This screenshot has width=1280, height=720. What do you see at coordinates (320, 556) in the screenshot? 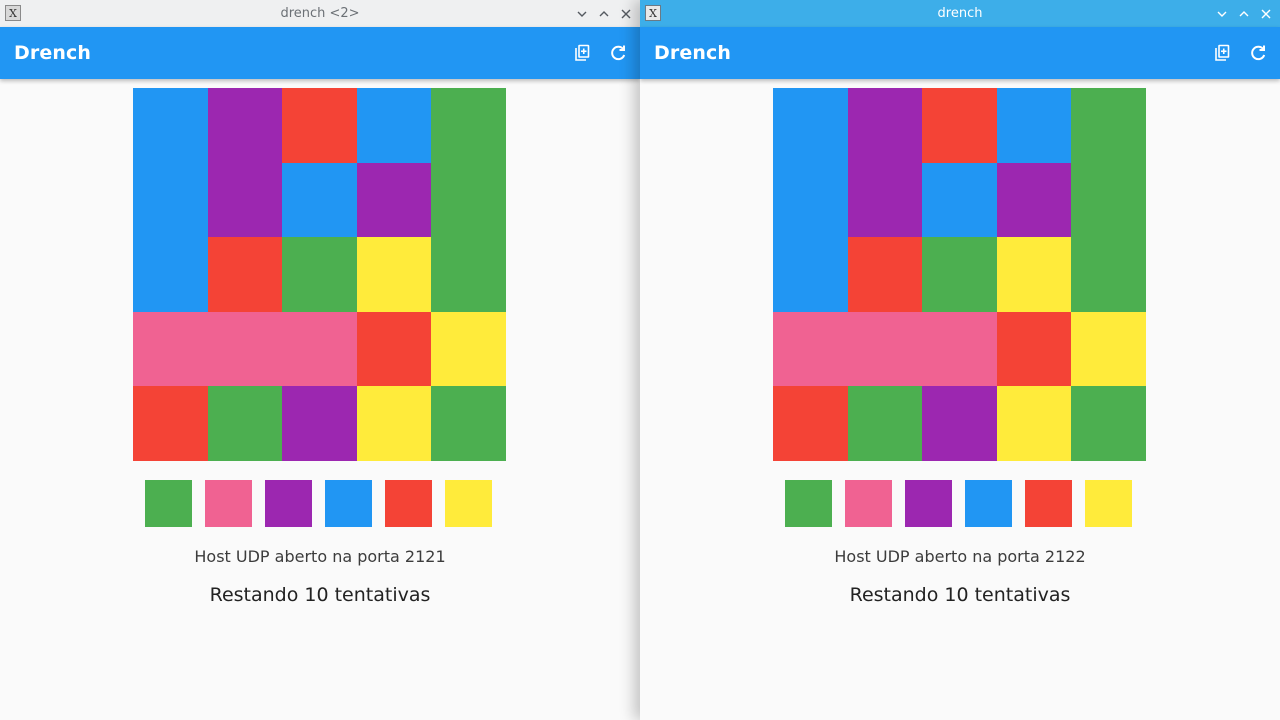
I see `host-status-text: Host UDP aberto na porta 2121` at bounding box center [320, 556].